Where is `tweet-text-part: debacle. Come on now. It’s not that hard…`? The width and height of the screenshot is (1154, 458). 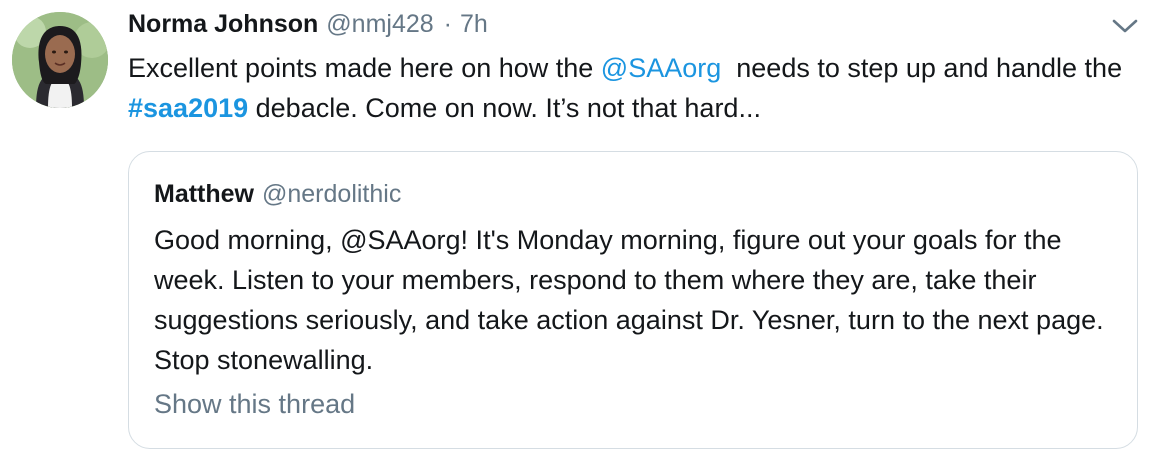
tweet-text-part: debacle. Come on now. It’s not that hard… is located at coordinates (504, 108).